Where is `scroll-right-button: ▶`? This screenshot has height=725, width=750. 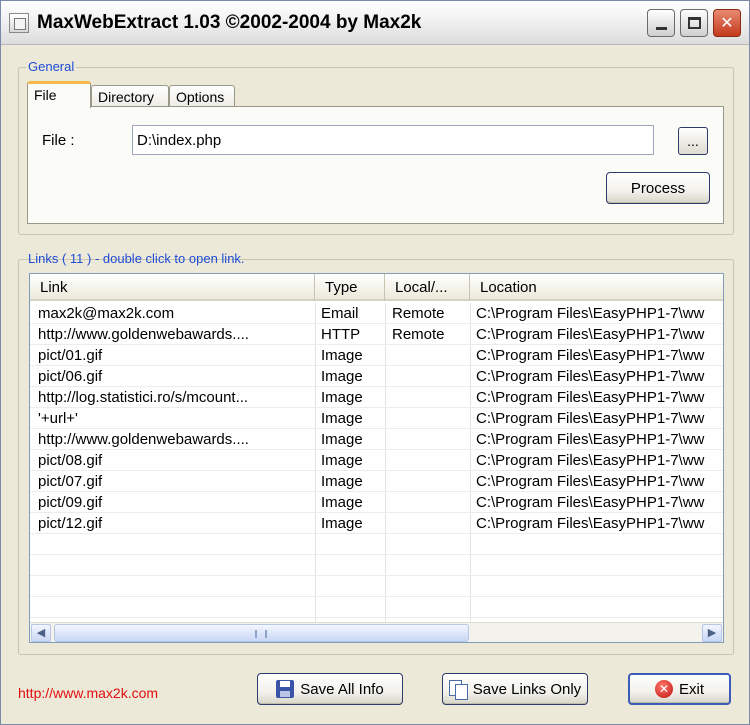 scroll-right-button: ▶ is located at coordinates (712, 633).